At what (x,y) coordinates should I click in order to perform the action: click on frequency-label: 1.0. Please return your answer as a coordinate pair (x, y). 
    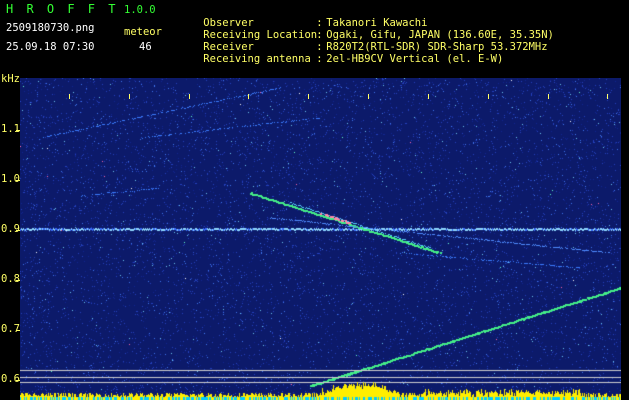
    Looking at the image, I should click on (10, 179).